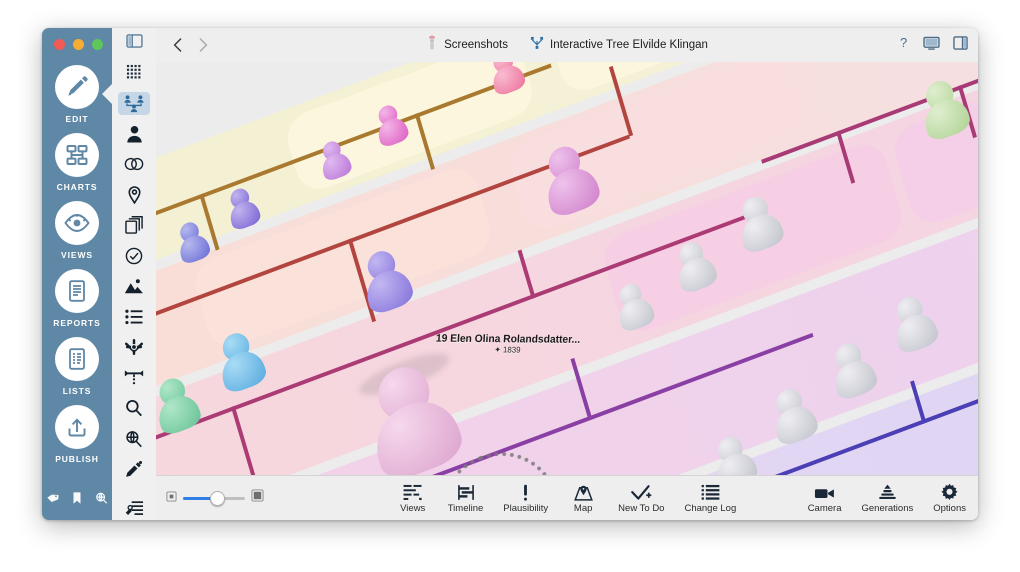 The height and width of the screenshot is (572, 1020). I want to click on relations-icon, so click(134, 378).